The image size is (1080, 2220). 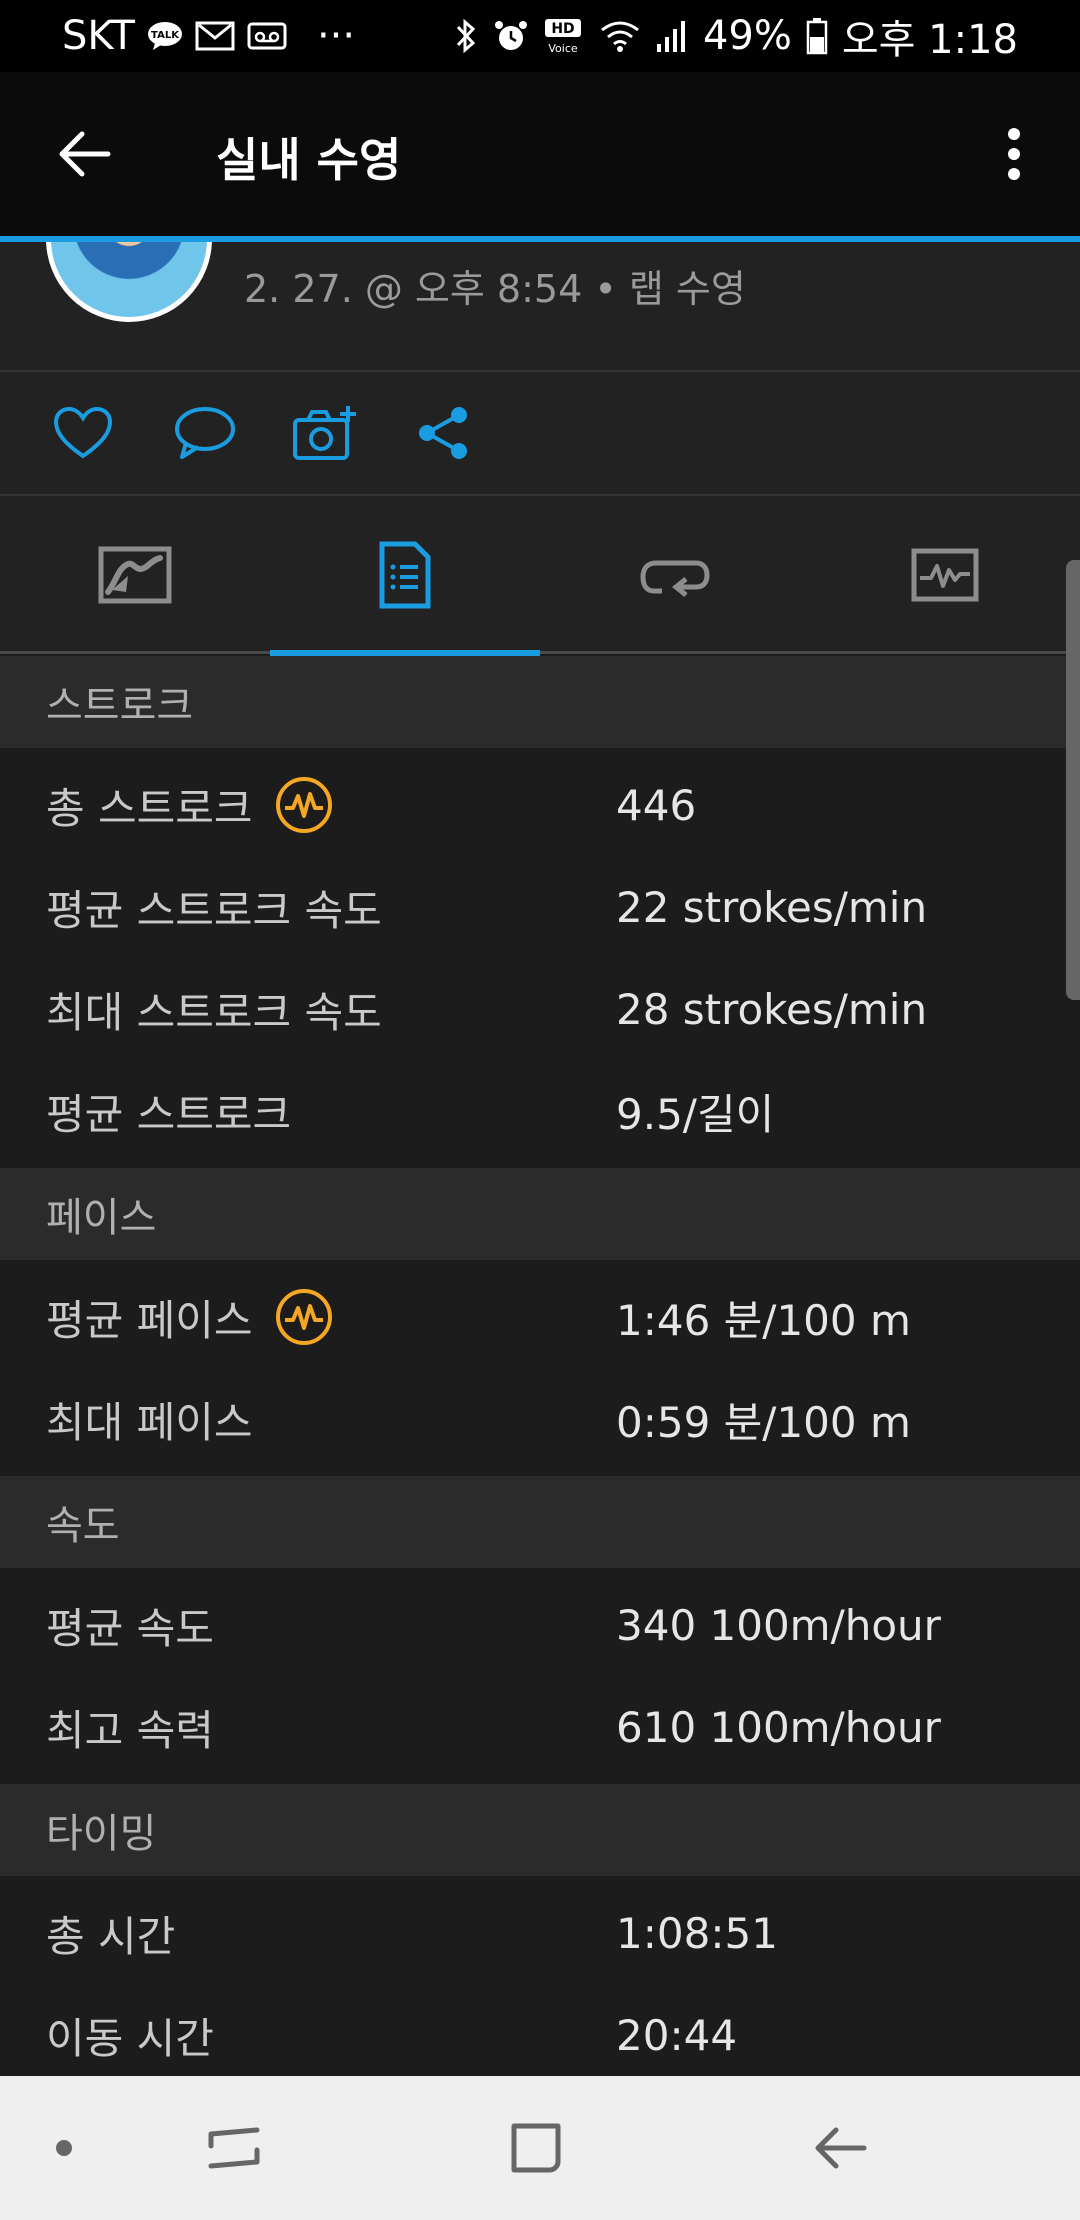 I want to click on battery-percent: 49%, so click(x=747, y=36).